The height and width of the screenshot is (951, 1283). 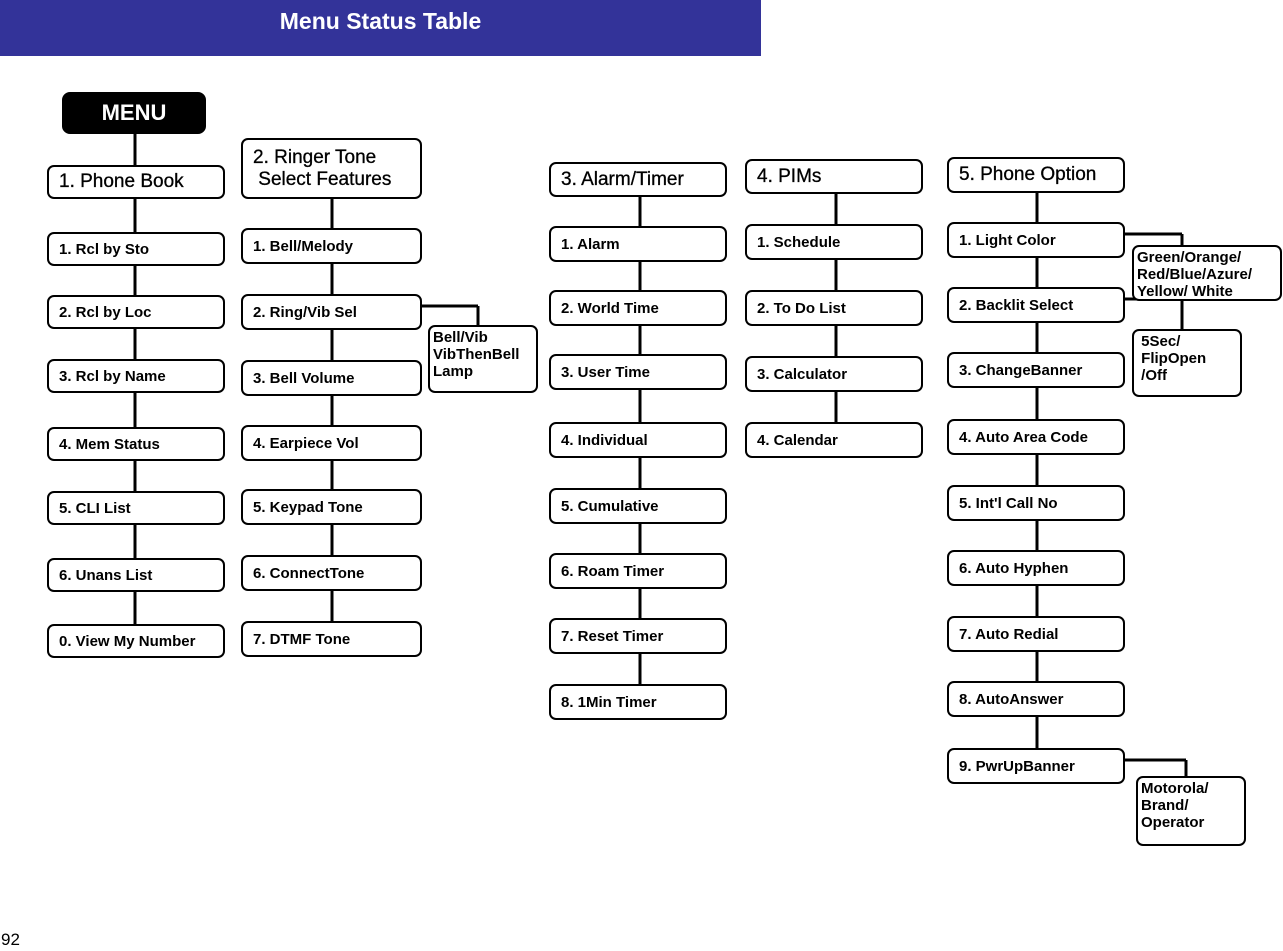 I want to click on menu-item-alarm-timer-8: 8. 1Min Timer, so click(x=638, y=702).